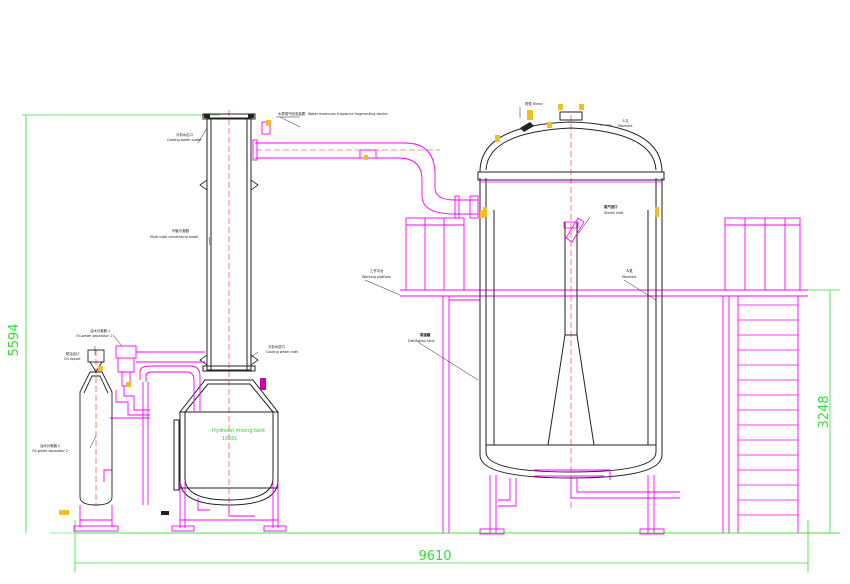 This screenshot has height=584, width=850. What do you see at coordinates (72, 359) in the screenshot?
I see `label-oil-export-en: Oil export` at bounding box center [72, 359].